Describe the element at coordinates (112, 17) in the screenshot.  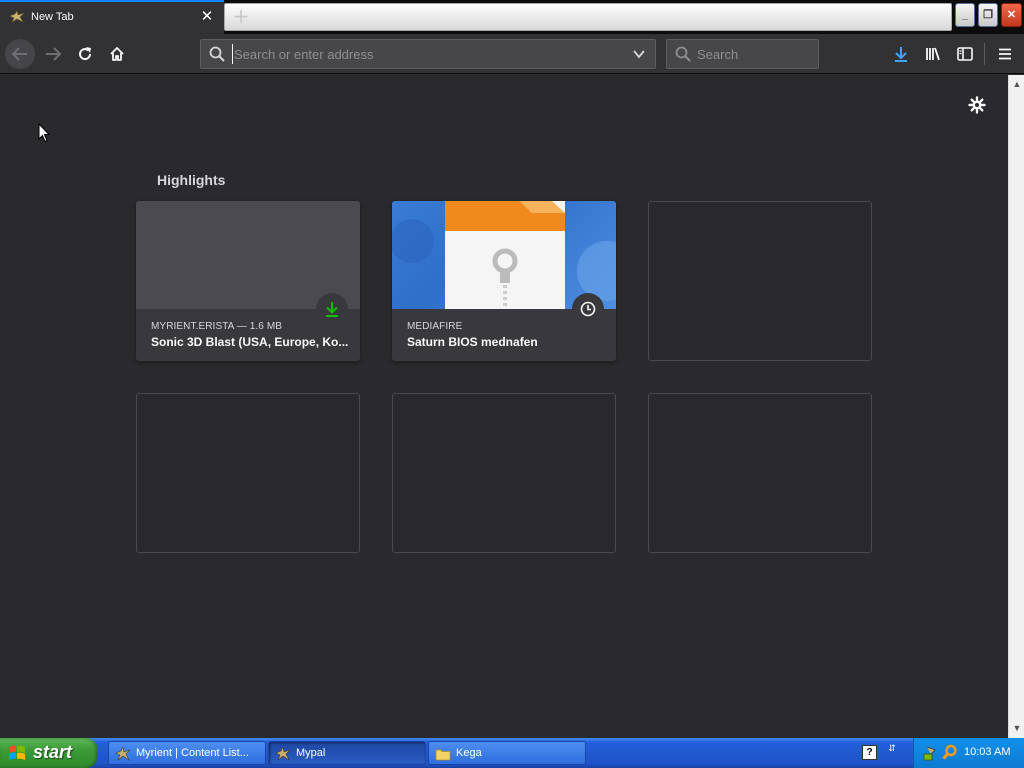
I see `tab-new-tab: New Tab ✕` at that location.